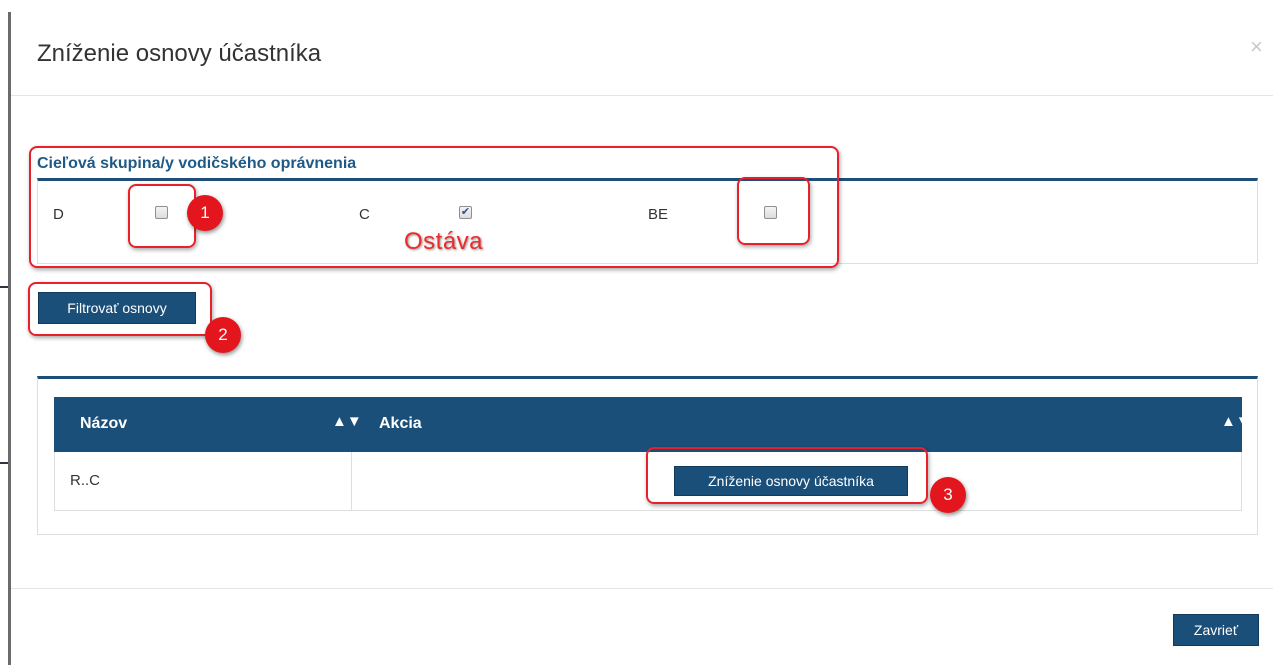  Describe the element at coordinates (642, 588) in the screenshot. I see `footer-divider` at that location.